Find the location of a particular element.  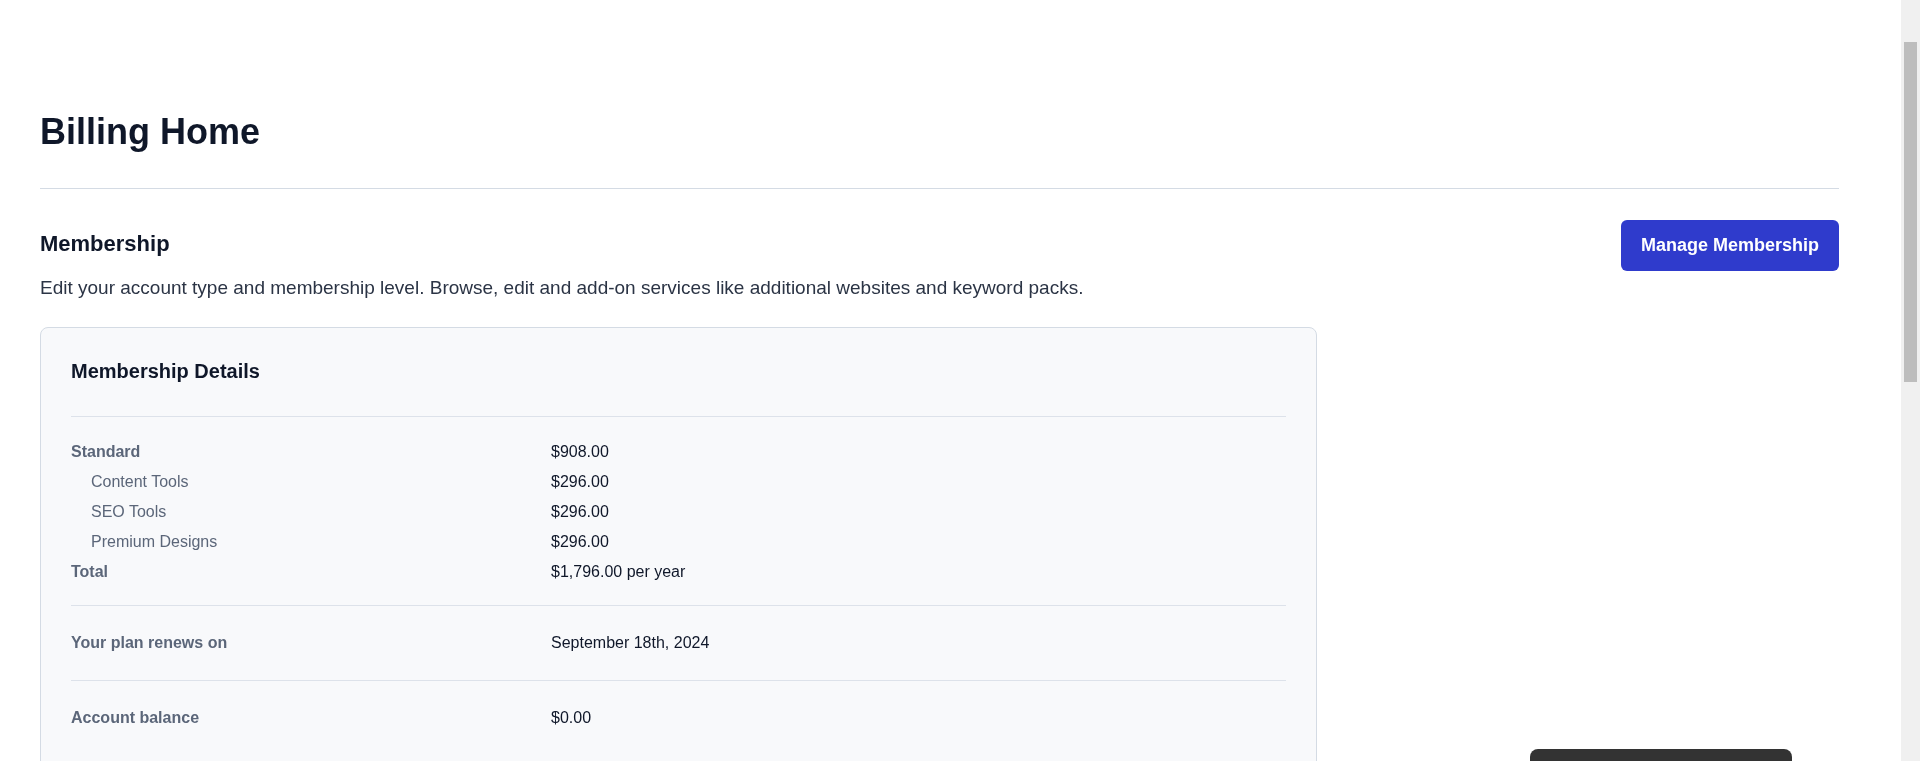

card-title: Membership Details is located at coordinates (166, 371).